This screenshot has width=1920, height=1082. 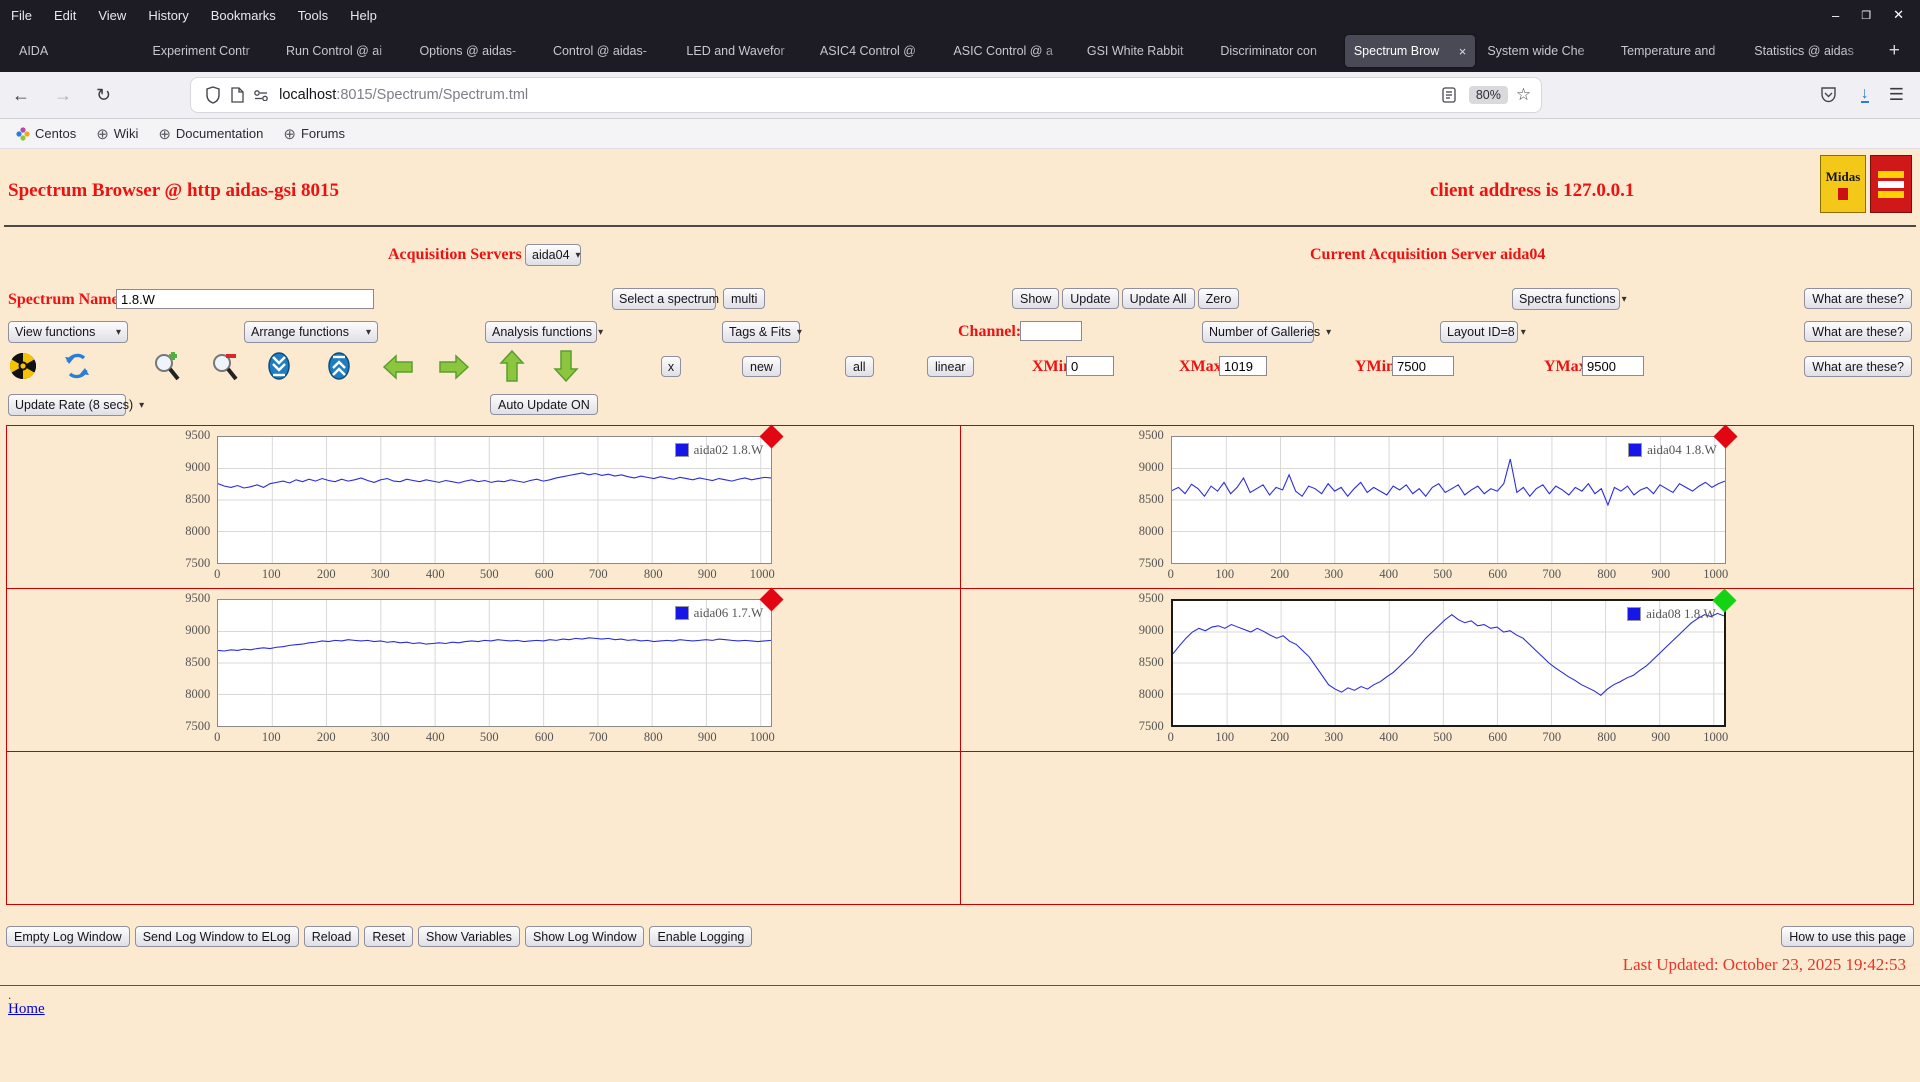 I want to click on zoom-in-icon, so click(x=166, y=367).